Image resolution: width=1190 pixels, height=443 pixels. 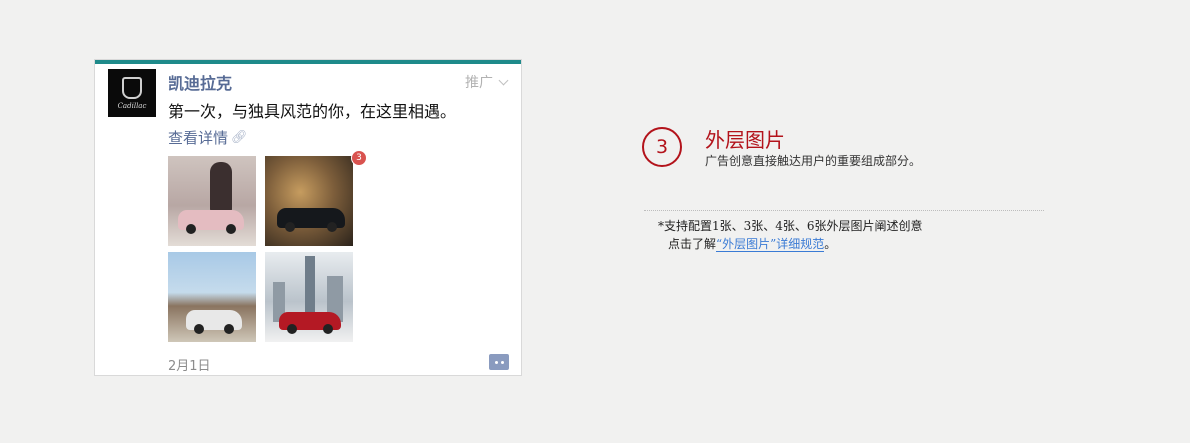 What do you see at coordinates (359, 158) in the screenshot?
I see `image-count-badge: 3` at bounding box center [359, 158].